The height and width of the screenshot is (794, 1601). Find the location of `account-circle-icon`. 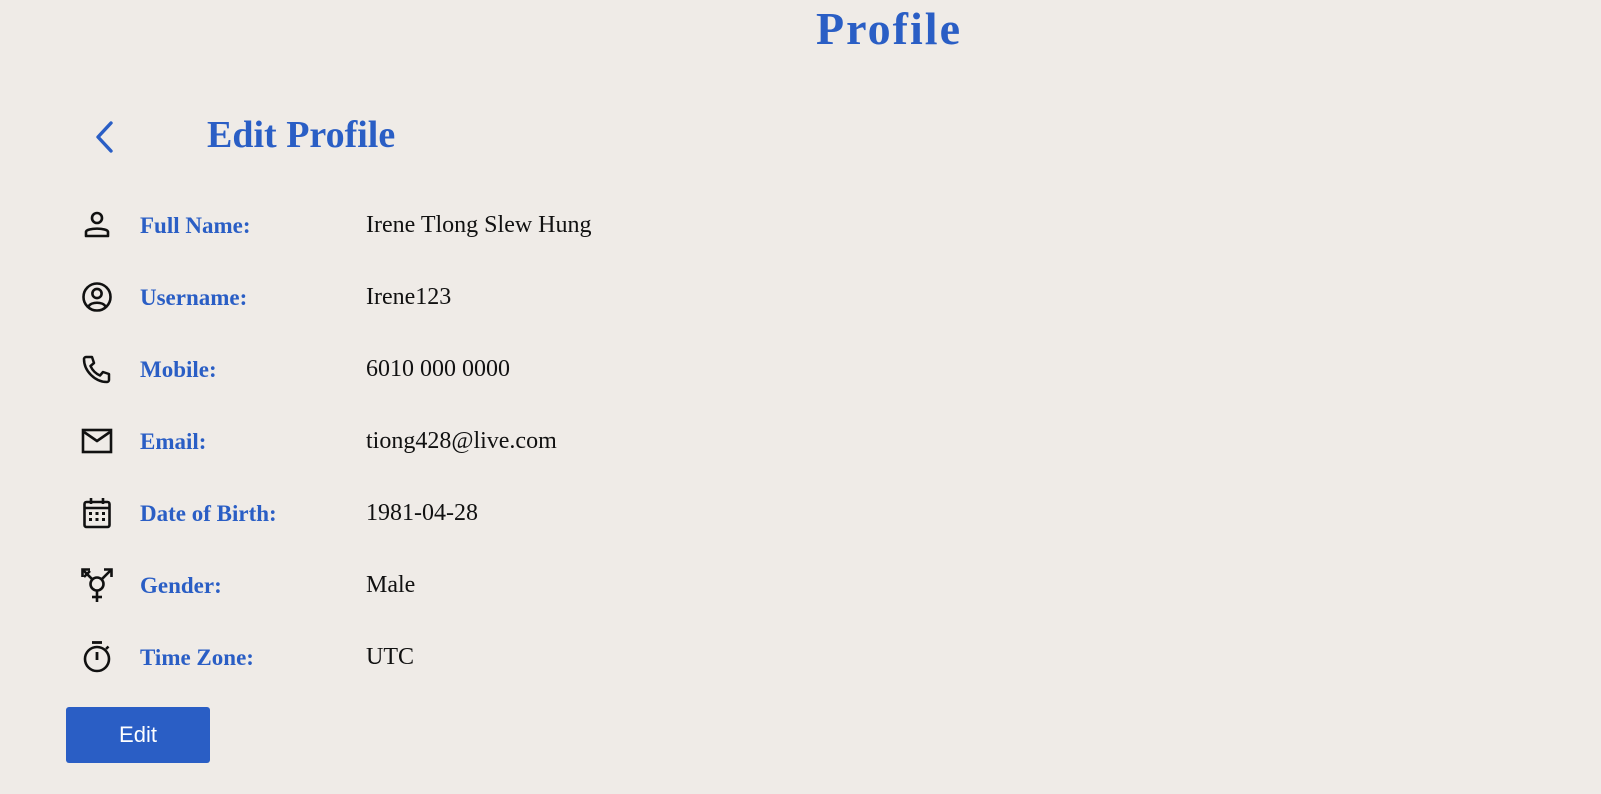

account-circle-icon is located at coordinates (97, 297).